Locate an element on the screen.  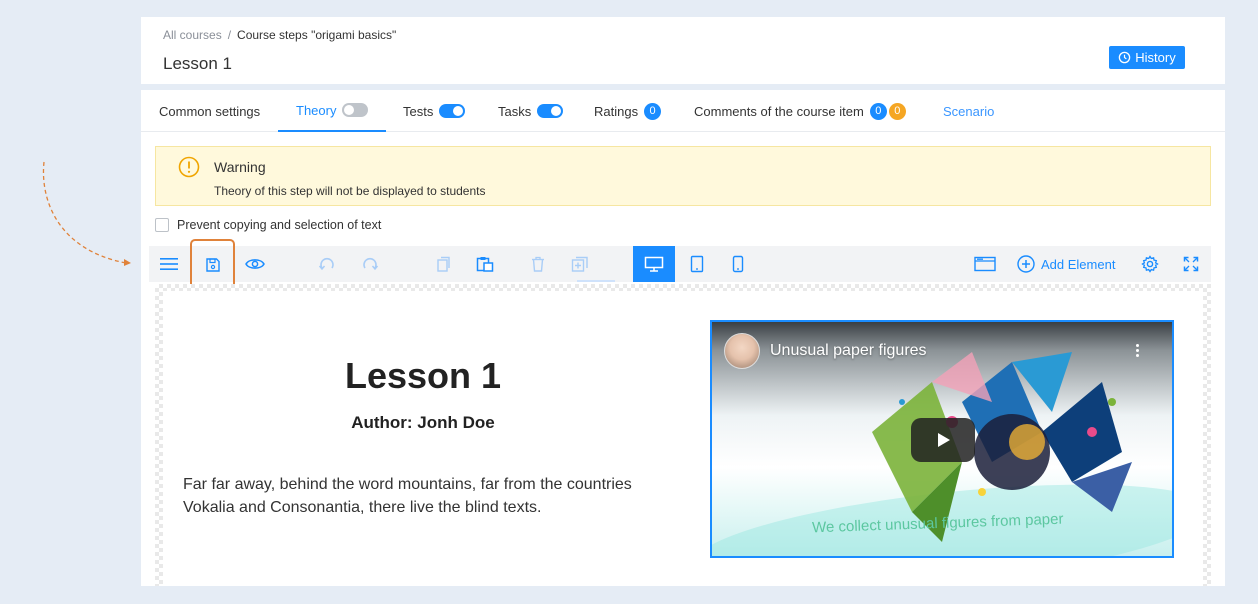
delete-button is located at coordinates (538, 264).